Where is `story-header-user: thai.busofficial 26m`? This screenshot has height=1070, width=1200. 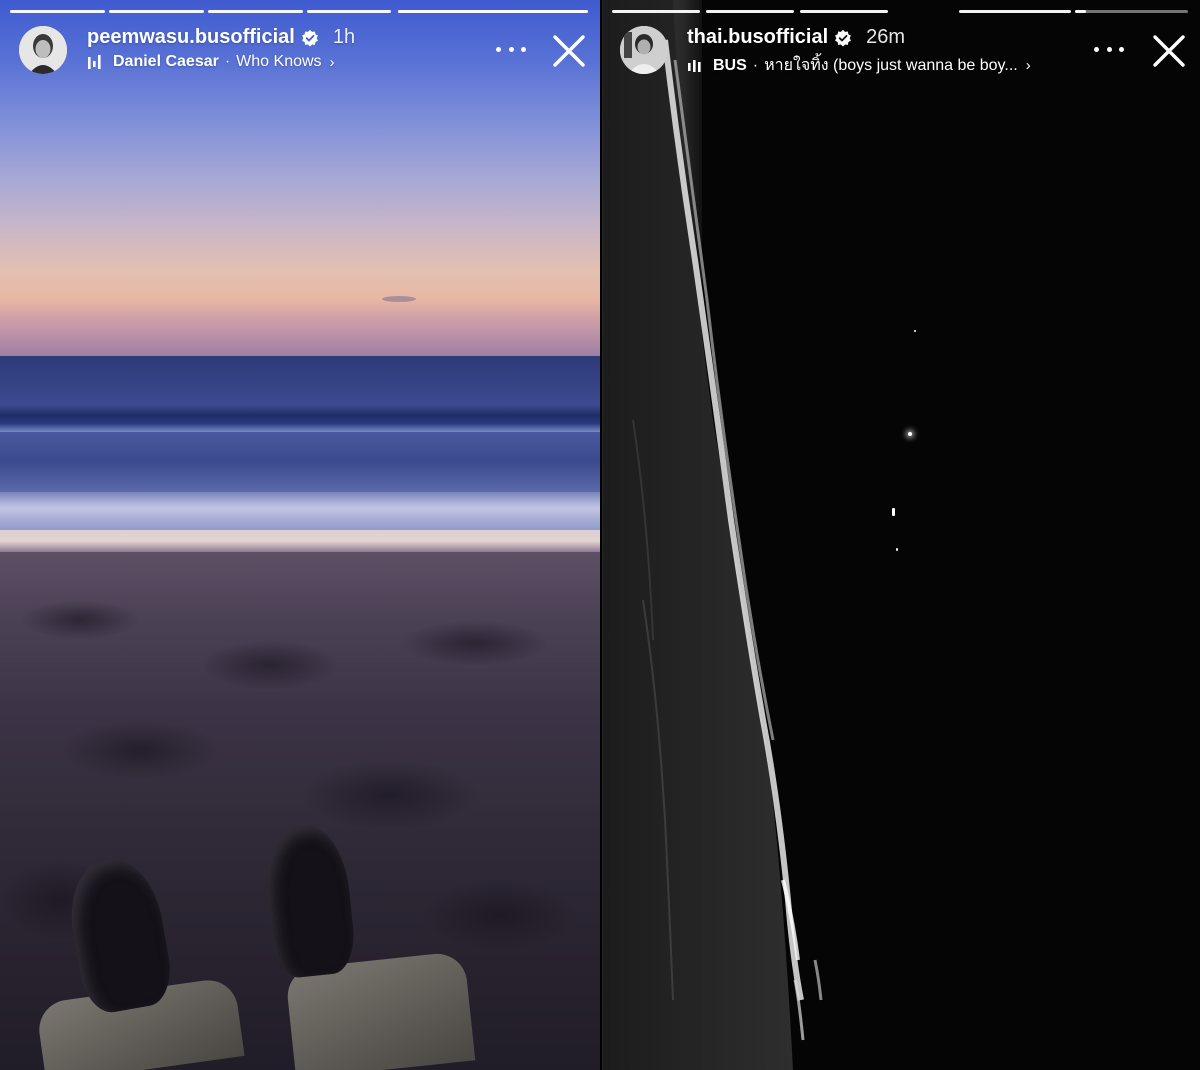 story-header-user: thai.busofficial 26m is located at coordinates (796, 37).